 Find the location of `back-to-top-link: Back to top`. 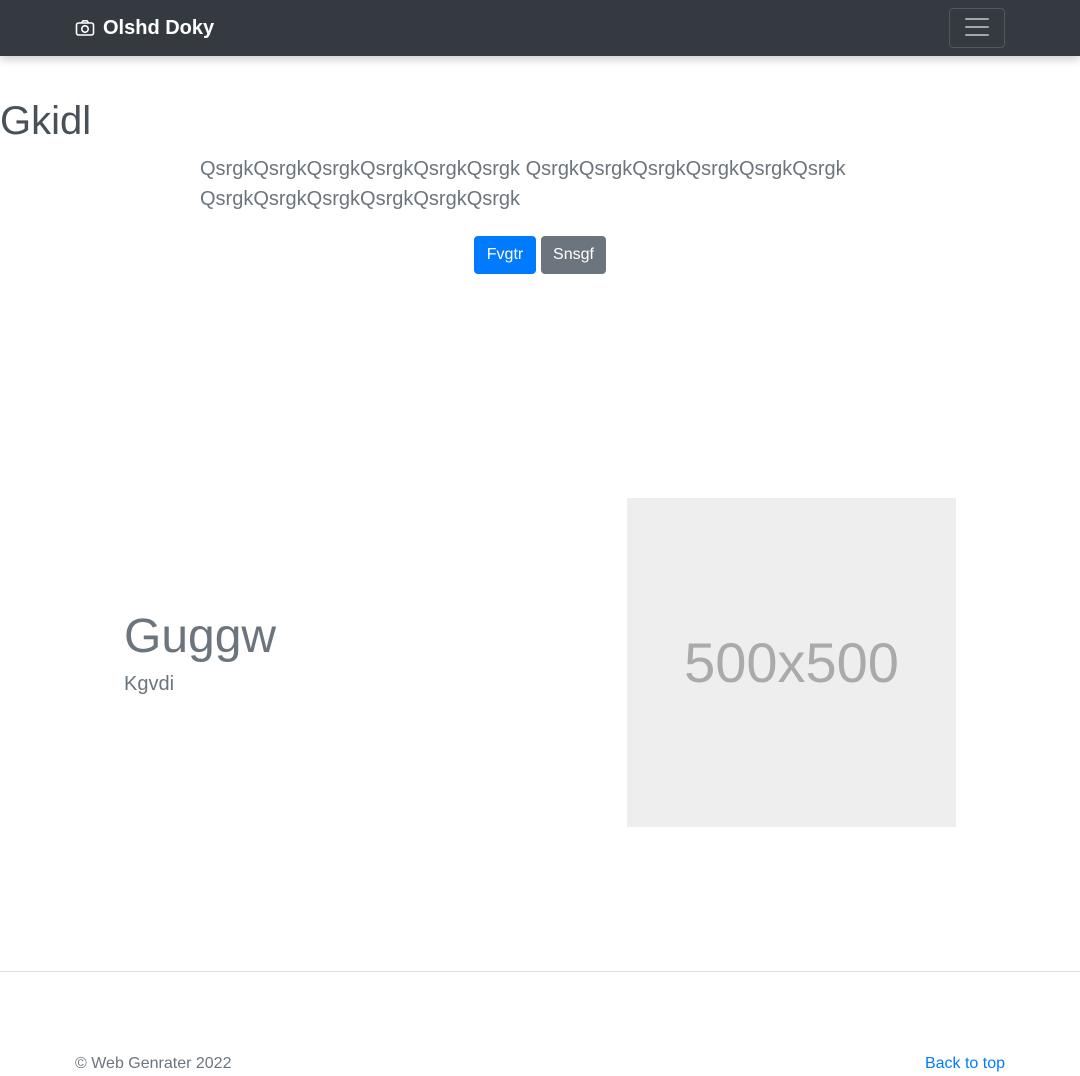

back-to-top-link: Back to top is located at coordinates (965, 1064).